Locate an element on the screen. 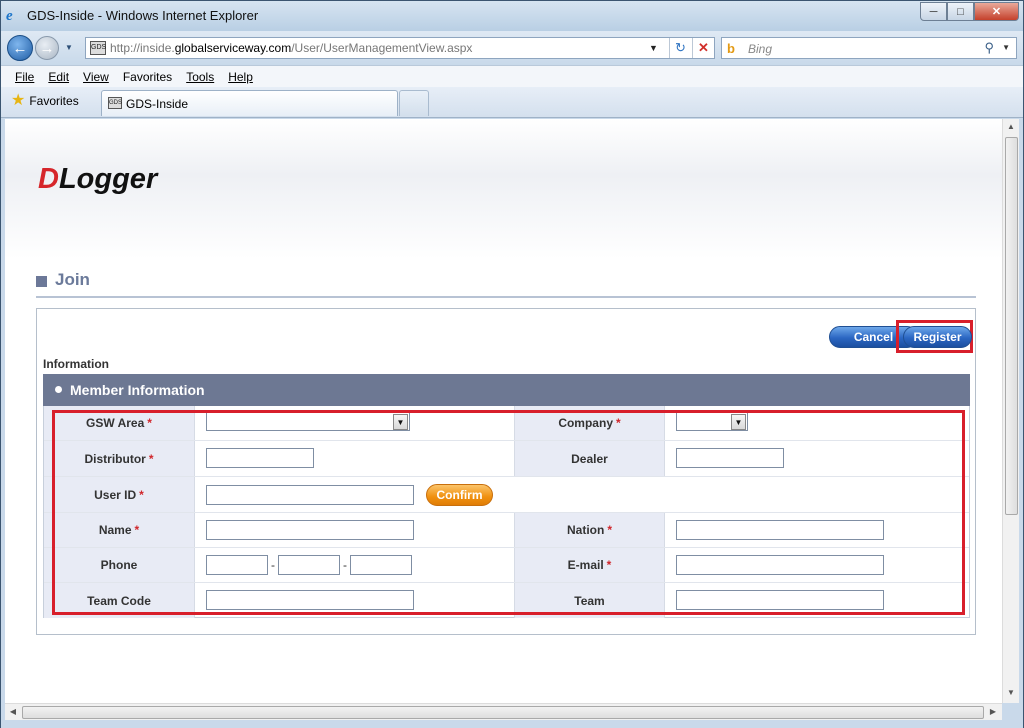  information-label: Information is located at coordinates (76, 364).